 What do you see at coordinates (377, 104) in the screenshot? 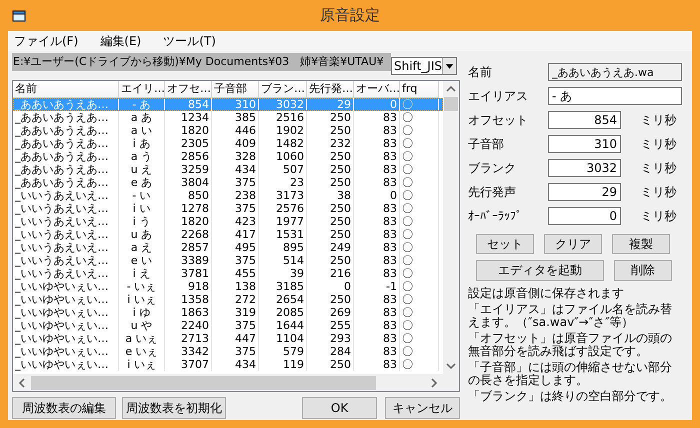
I see `table-cell: 0` at bounding box center [377, 104].